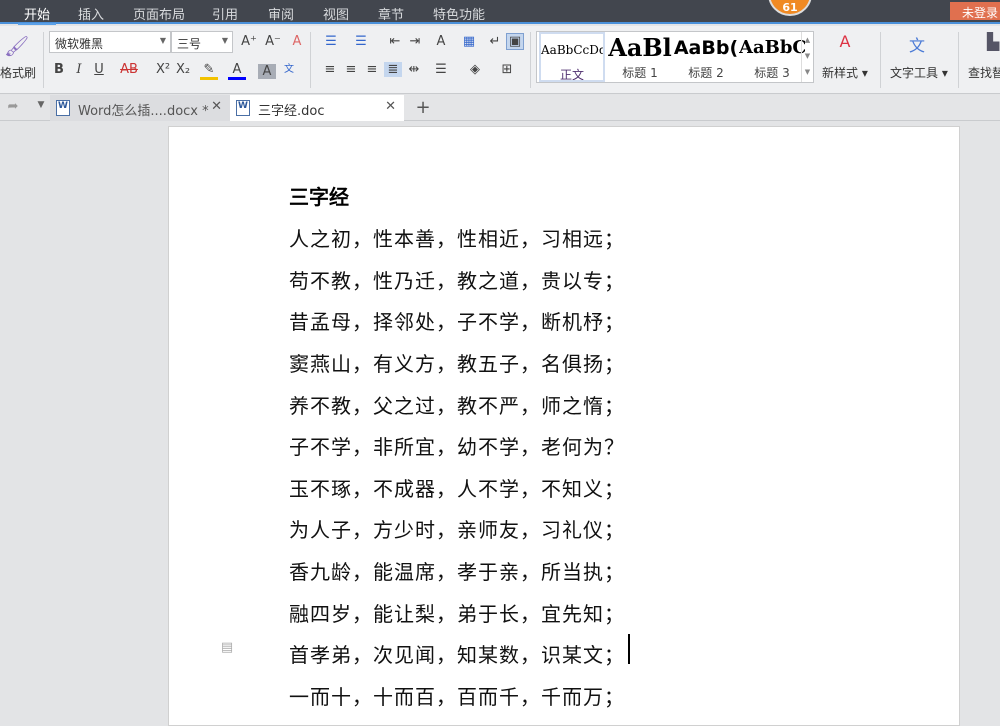 The height and width of the screenshot is (726, 1000). What do you see at coordinates (330, 69) in the screenshot?
I see `align-left-icon: ≡` at bounding box center [330, 69].